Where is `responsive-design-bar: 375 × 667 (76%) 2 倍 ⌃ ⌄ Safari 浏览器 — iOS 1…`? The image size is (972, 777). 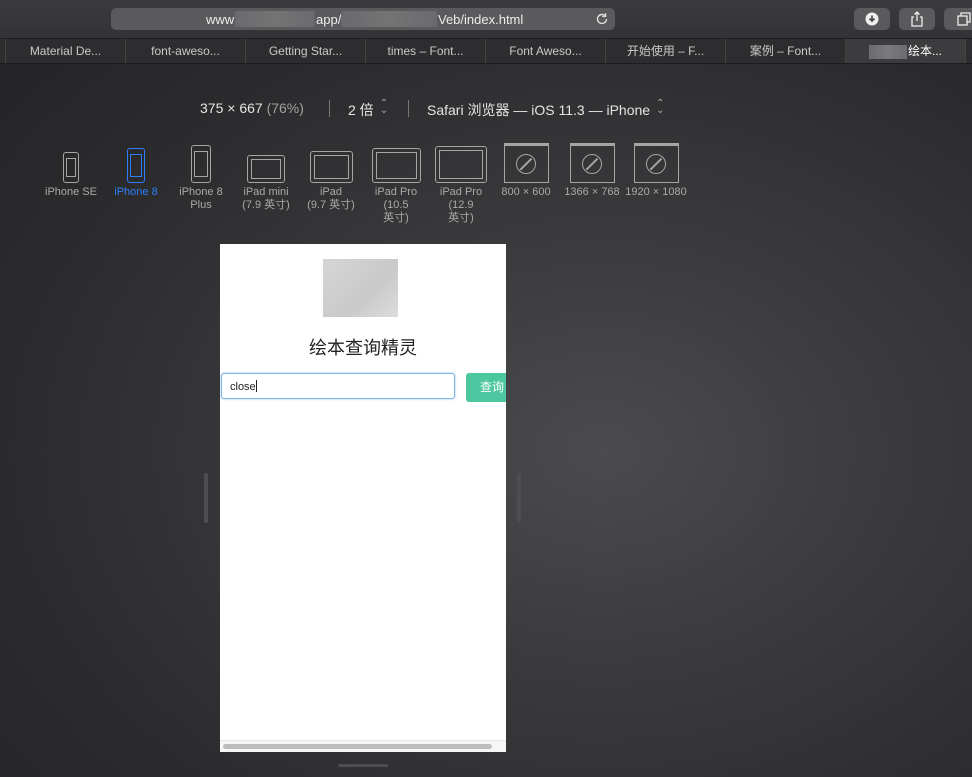 responsive-design-bar: 375 × 667 (76%) 2 倍 ⌃ ⌄ Safari 浏览器 — iOS 1… is located at coordinates (486, 109).